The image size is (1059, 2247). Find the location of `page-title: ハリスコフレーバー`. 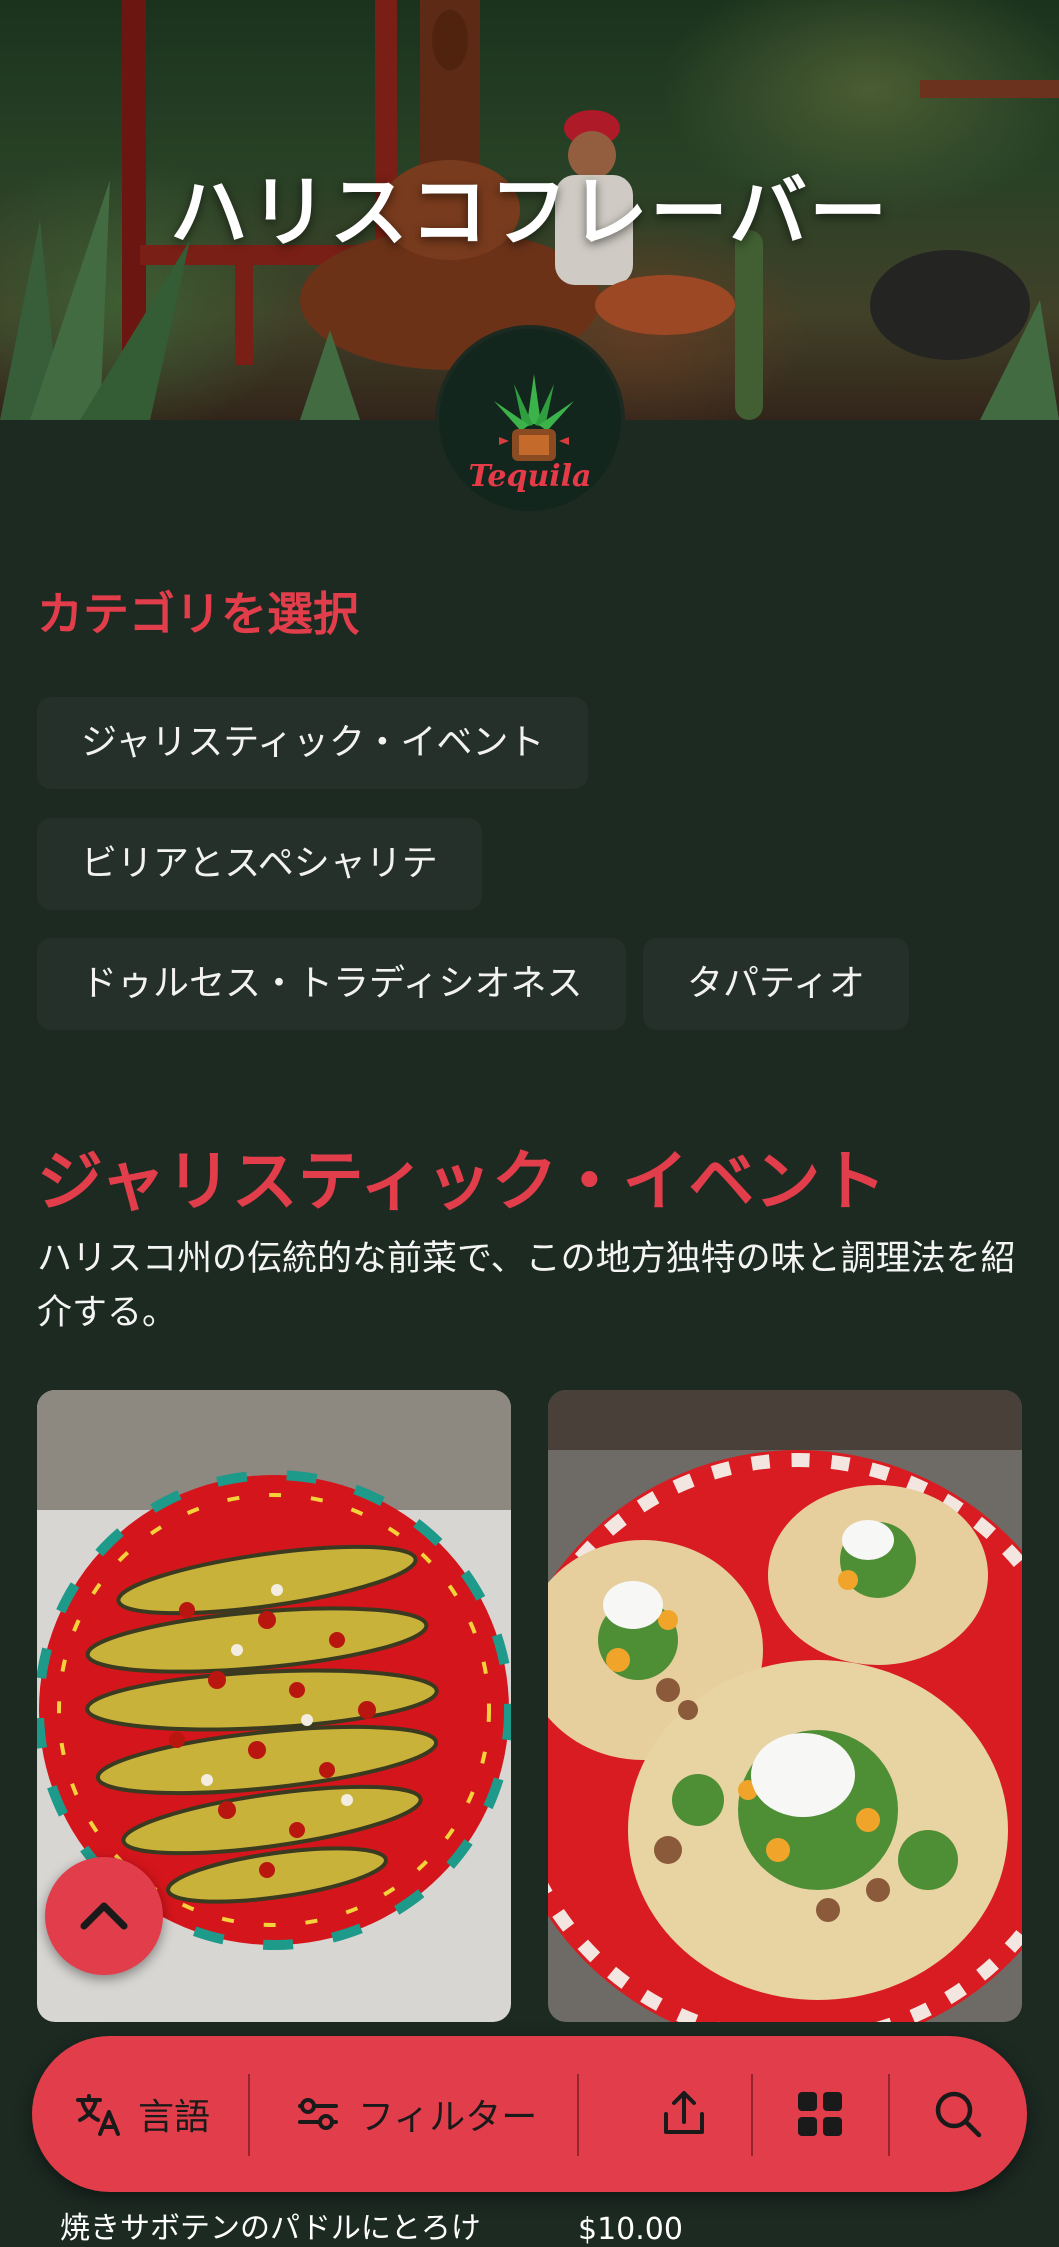

page-title: ハリスコフレーバー is located at coordinates (529, 213).